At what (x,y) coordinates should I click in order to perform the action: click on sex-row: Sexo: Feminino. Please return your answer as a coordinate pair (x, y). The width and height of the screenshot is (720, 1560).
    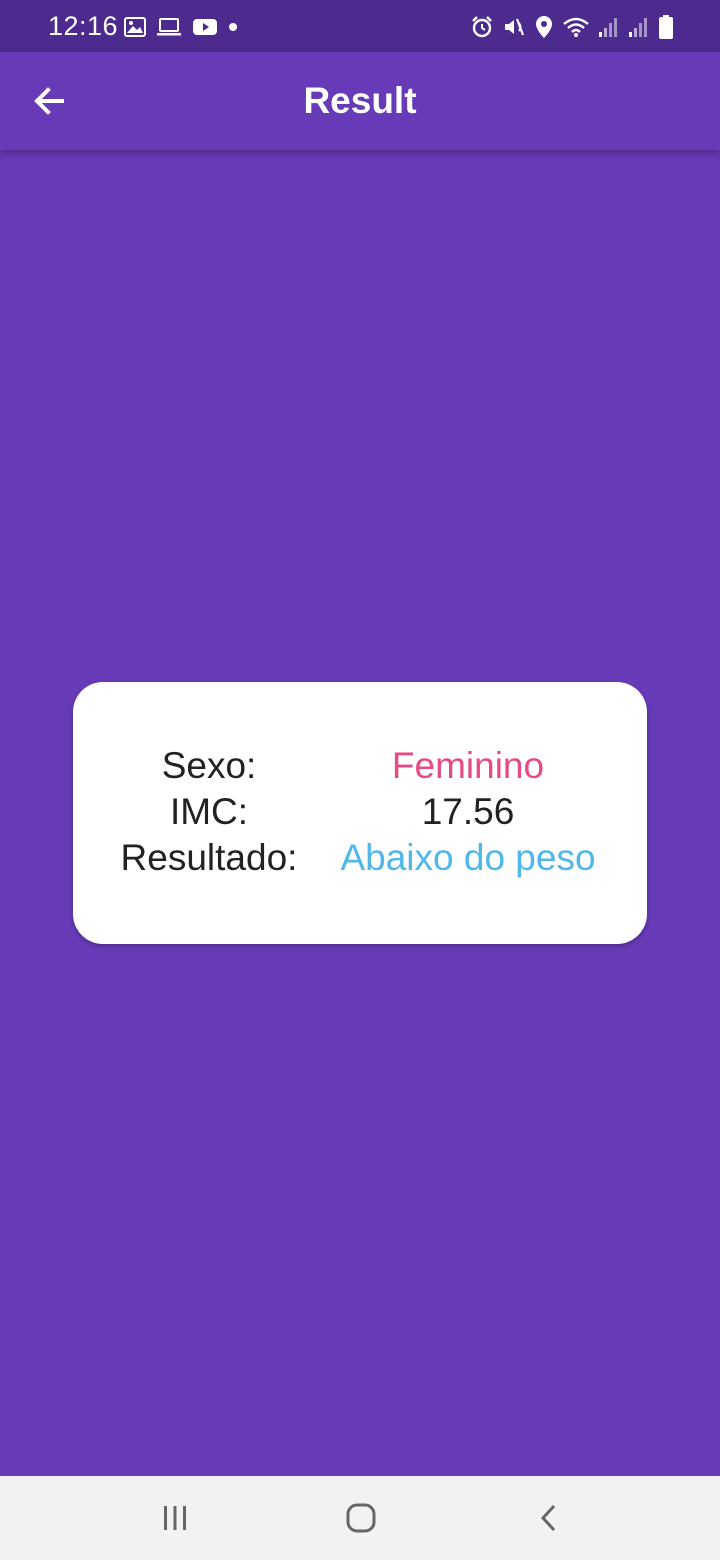
    Looking at the image, I should click on (360, 766).